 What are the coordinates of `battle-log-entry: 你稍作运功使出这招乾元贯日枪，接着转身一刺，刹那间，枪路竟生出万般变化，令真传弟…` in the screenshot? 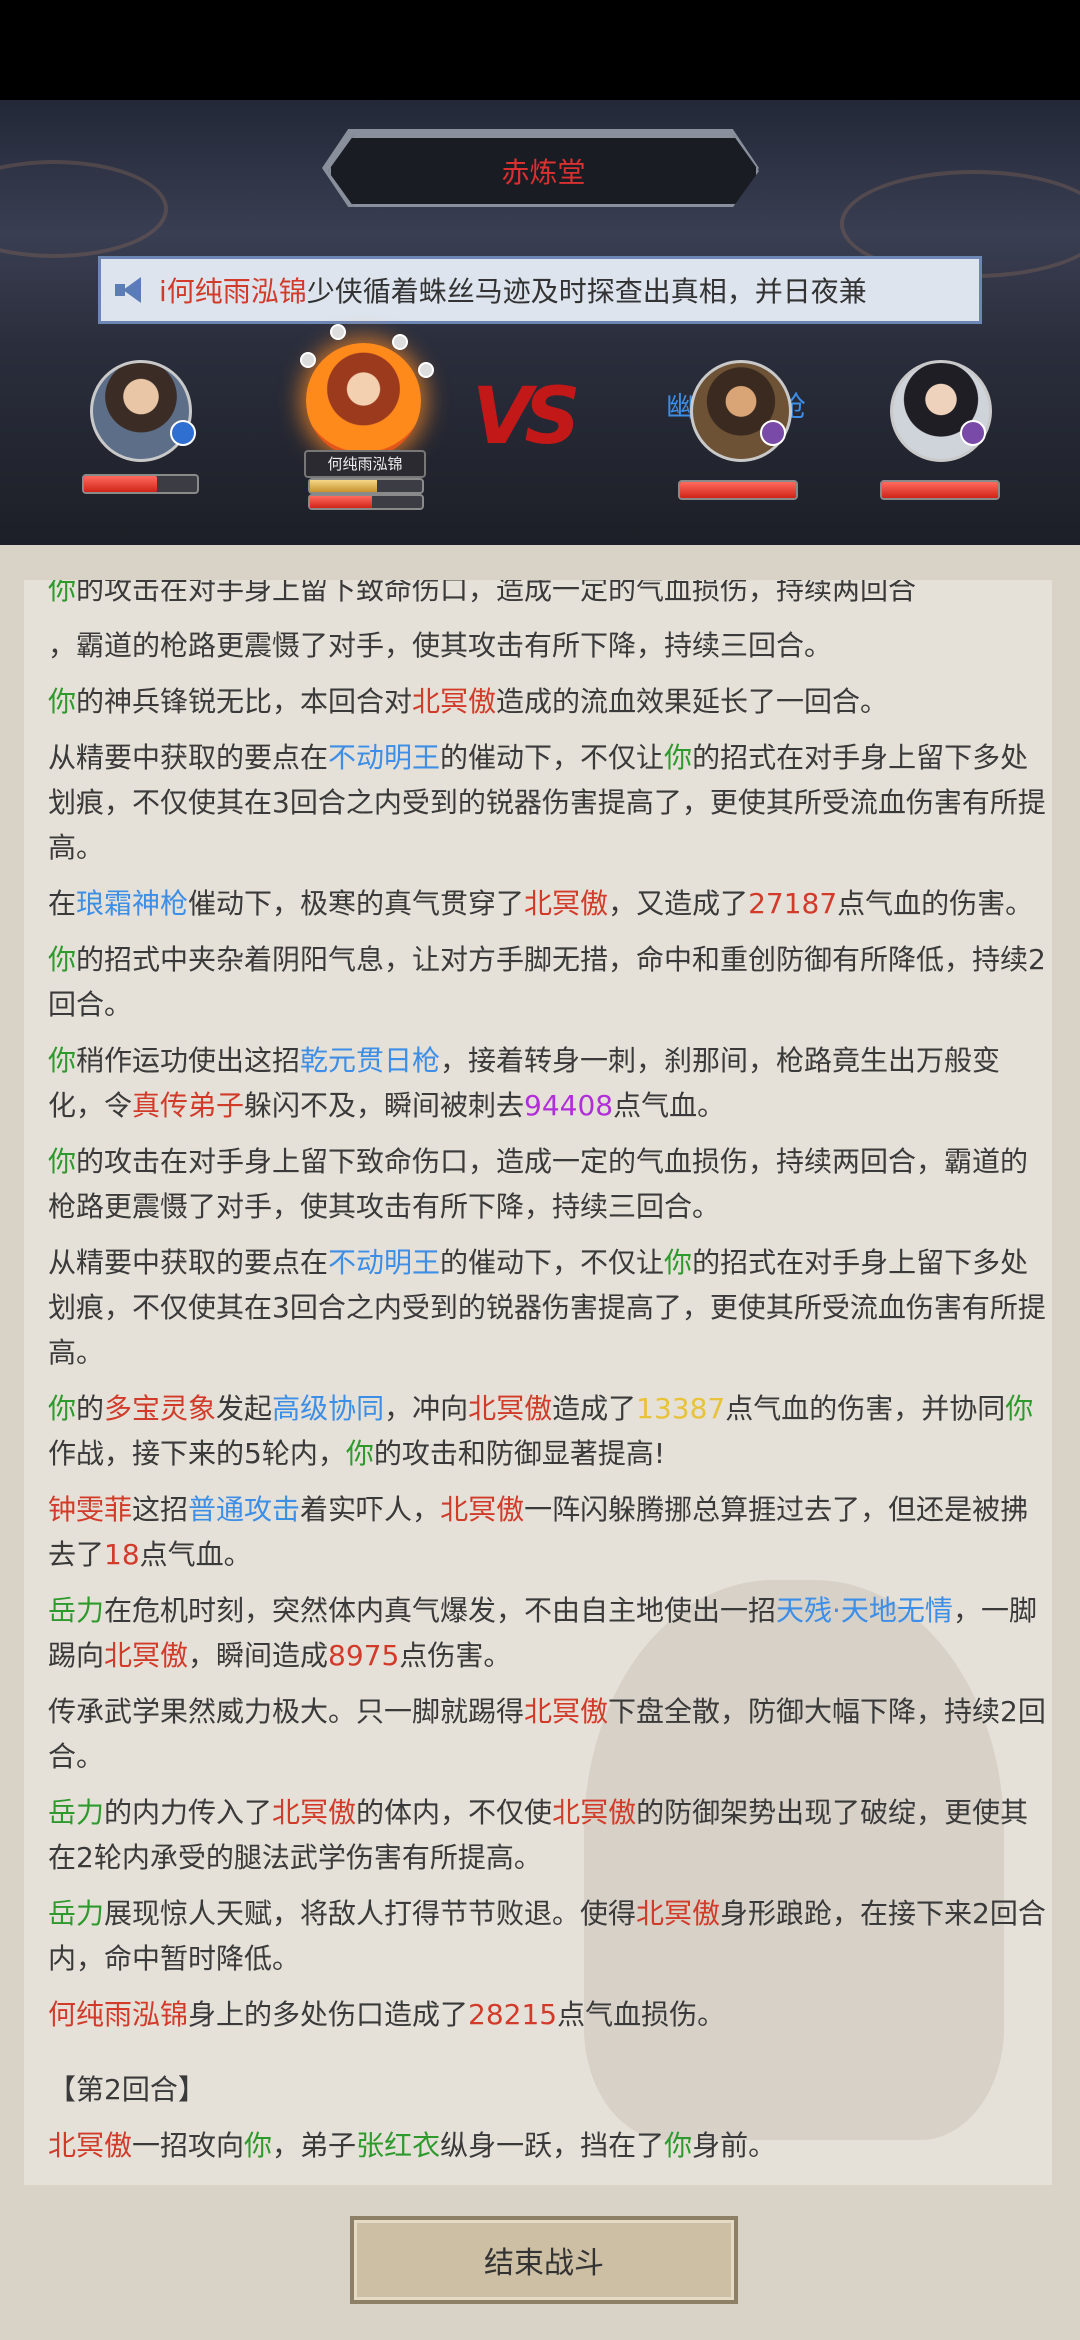 It's located at (548, 1083).